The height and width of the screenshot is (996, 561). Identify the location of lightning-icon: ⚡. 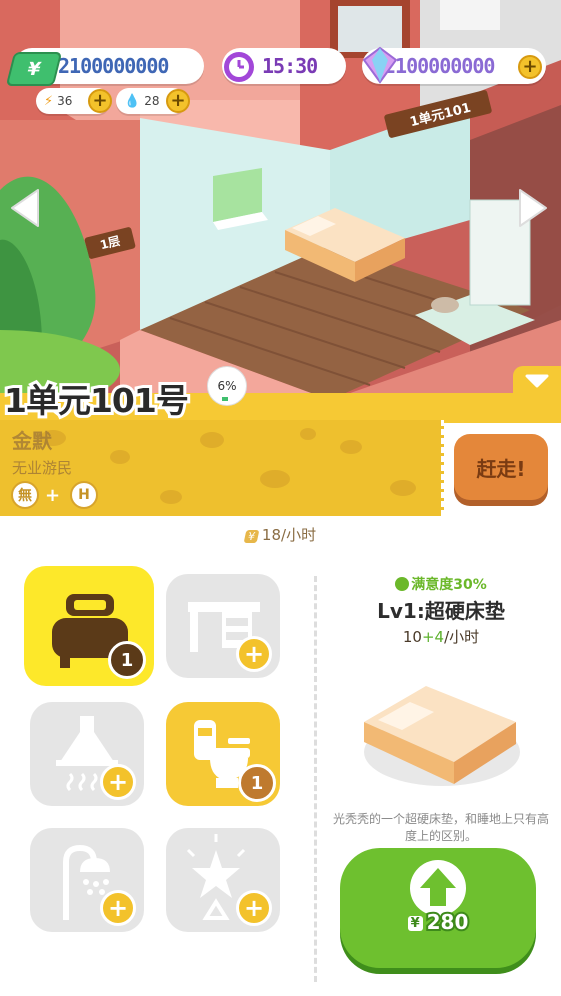
(49, 101).